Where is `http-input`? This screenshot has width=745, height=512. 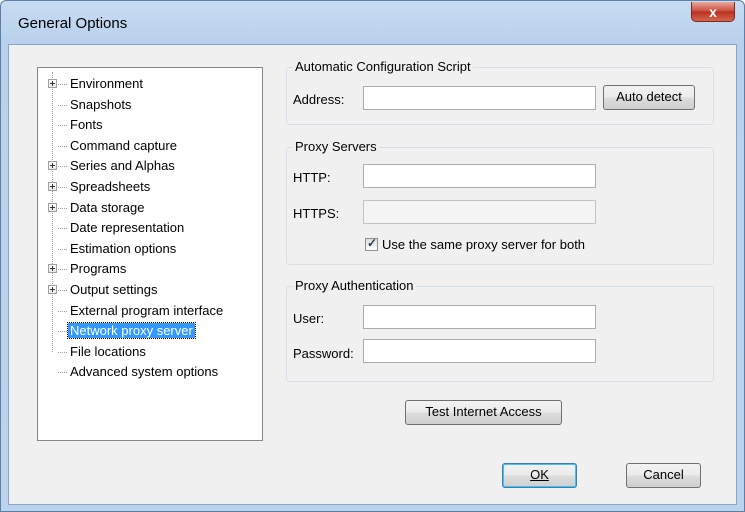 http-input is located at coordinates (479, 176).